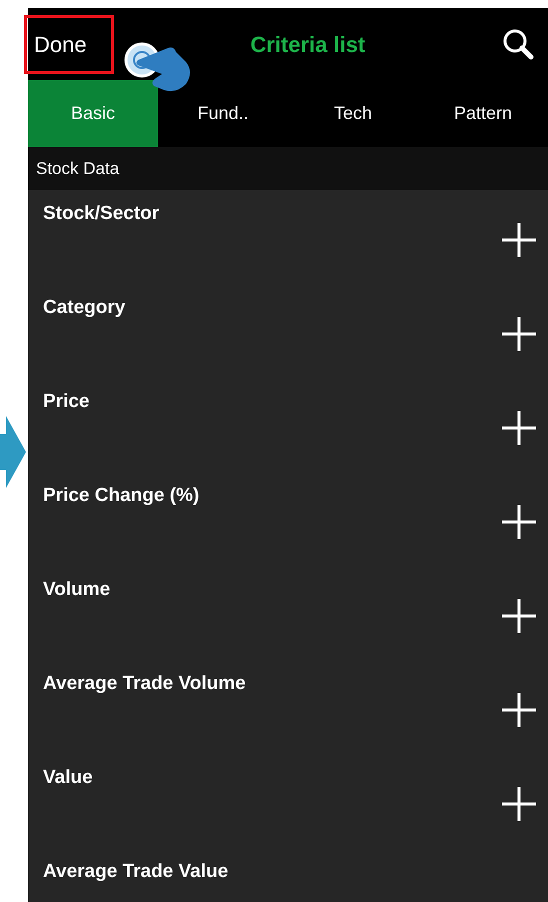 This screenshot has height=902, width=548. What do you see at coordinates (308, 44) in the screenshot?
I see `screen-title: Criteria list` at bounding box center [308, 44].